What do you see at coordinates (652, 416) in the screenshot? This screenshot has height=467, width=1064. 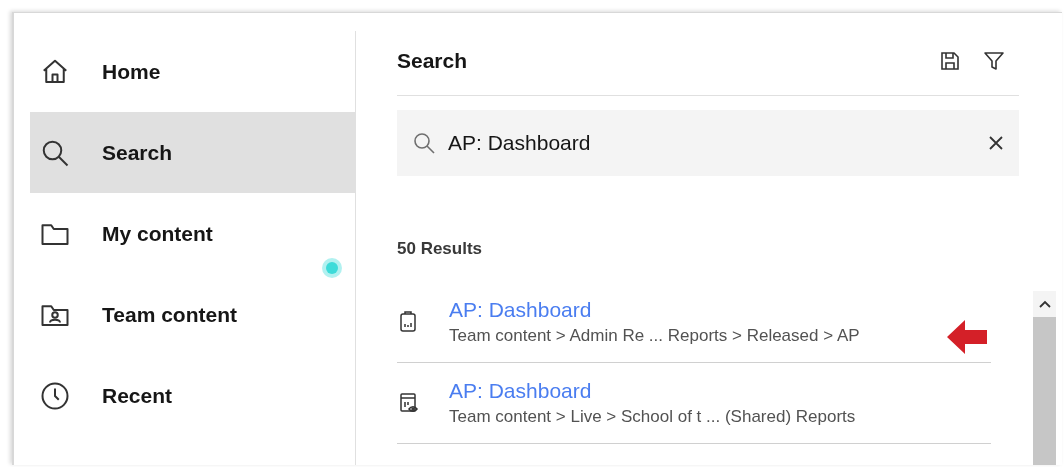 I see `result-path: Team content > Live > School of t ... (Shared) Reports` at bounding box center [652, 416].